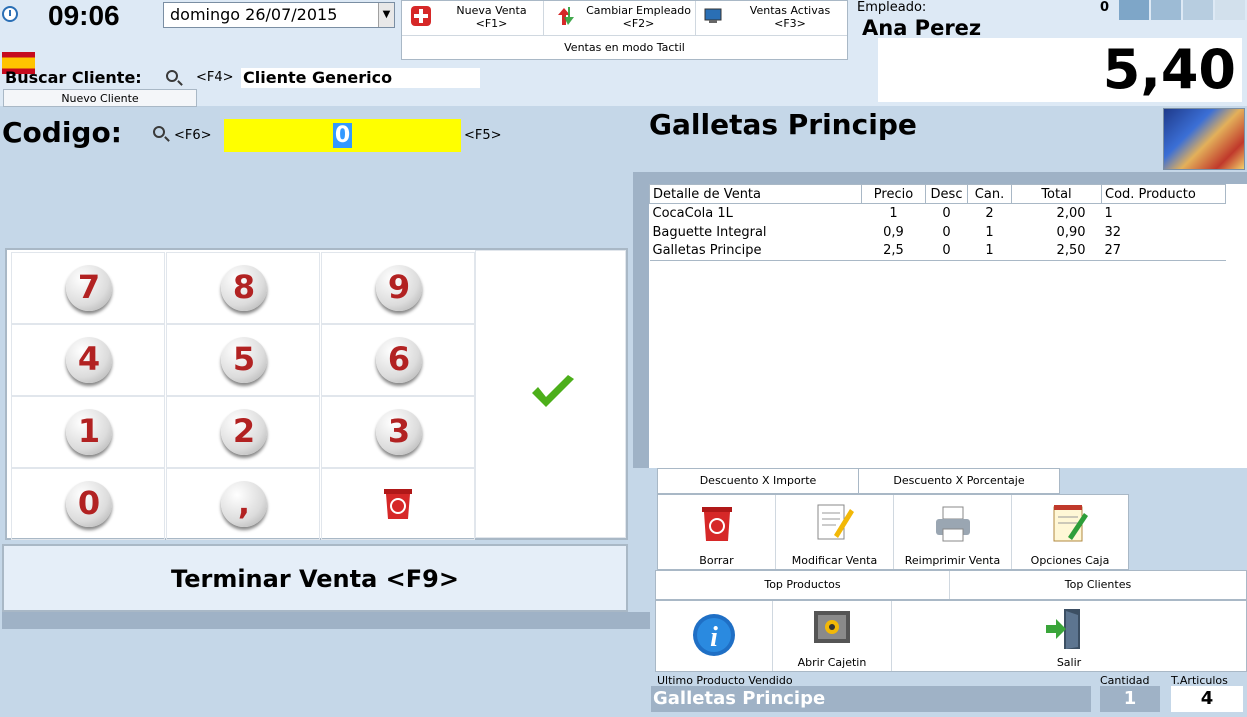  What do you see at coordinates (1163, 251) in the screenshot?
I see `table-cell: 27` at bounding box center [1163, 251].